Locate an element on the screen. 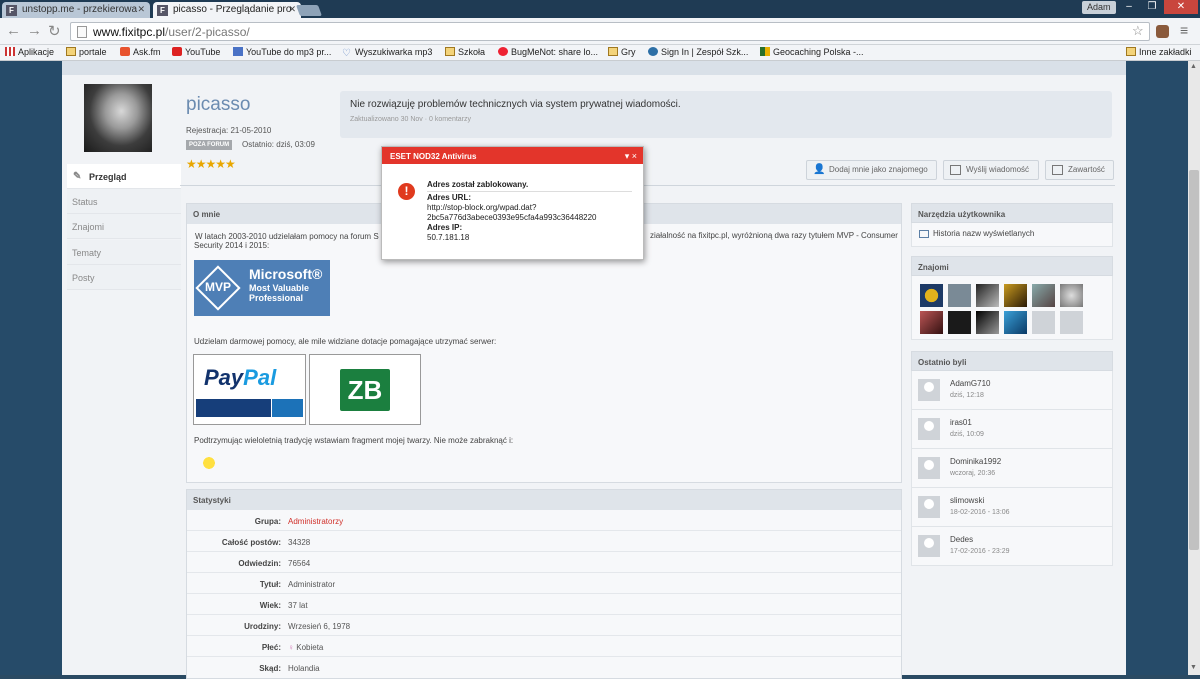  stat-row: Odwiedzin: 76564 is located at coordinates (544, 562).